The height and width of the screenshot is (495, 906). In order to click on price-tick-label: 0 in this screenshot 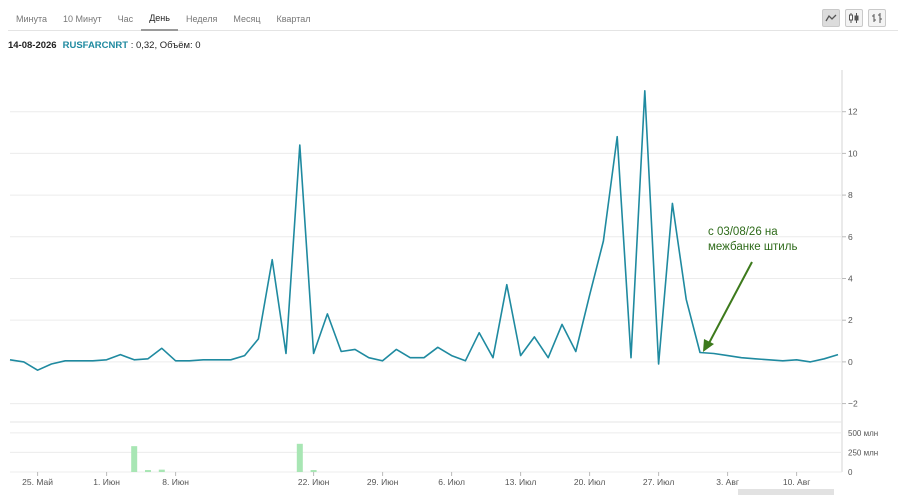, I will do `click(850, 362)`.